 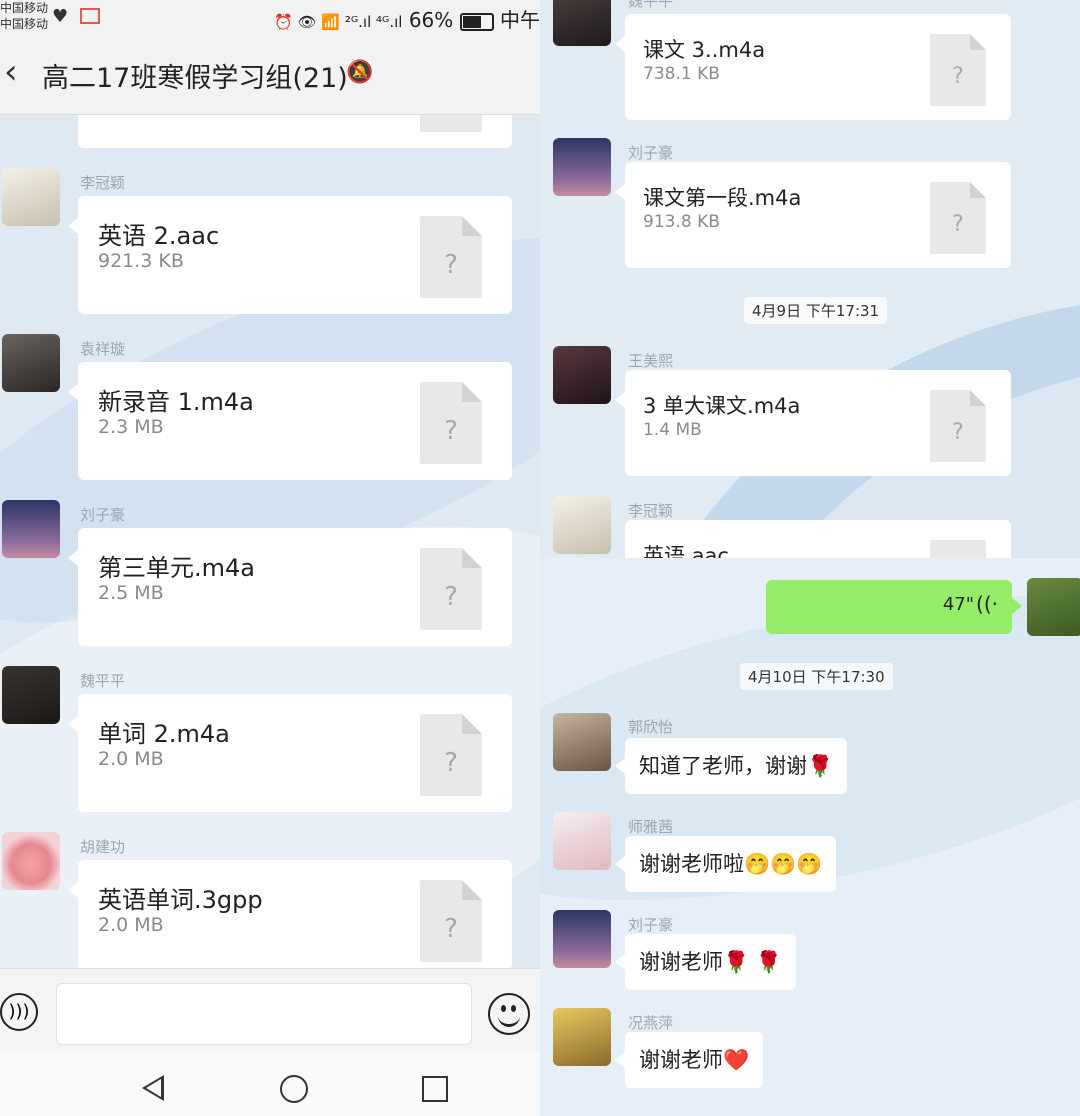 I want to click on file-name: 英语.aac, so click(x=686, y=551).